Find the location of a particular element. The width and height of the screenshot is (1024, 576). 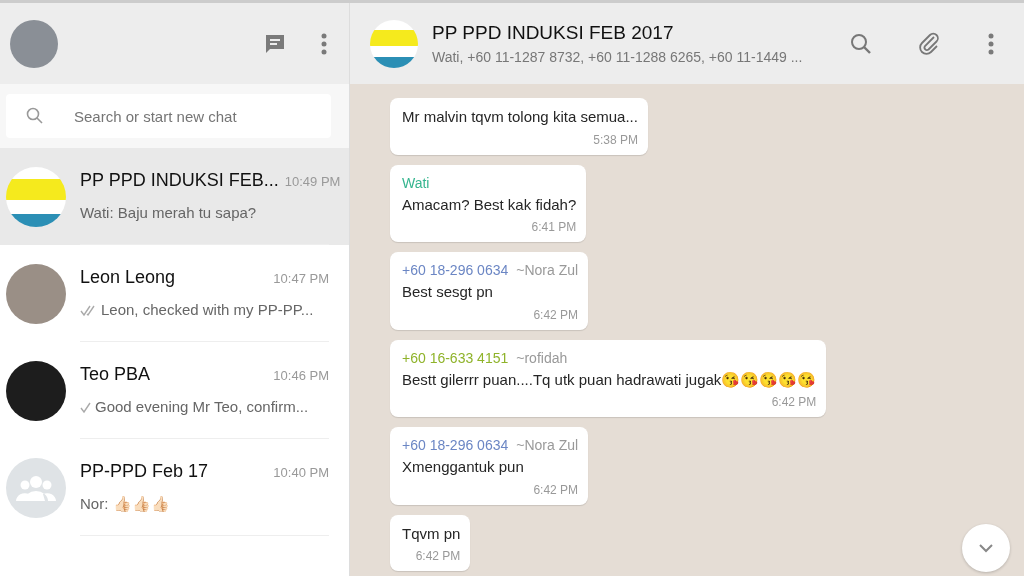

message-text: Amacam? Best kak fidah? is located at coordinates (489, 204).